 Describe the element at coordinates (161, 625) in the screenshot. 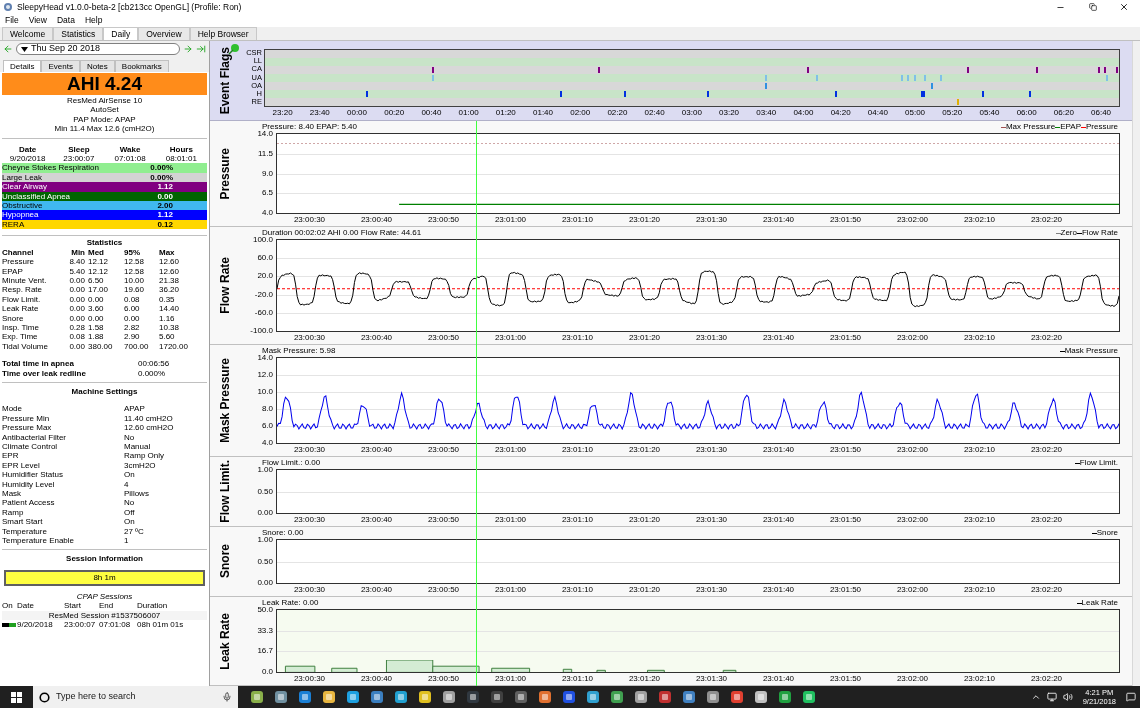

I see `table-cell-text: 08h 01m 01s` at that location.